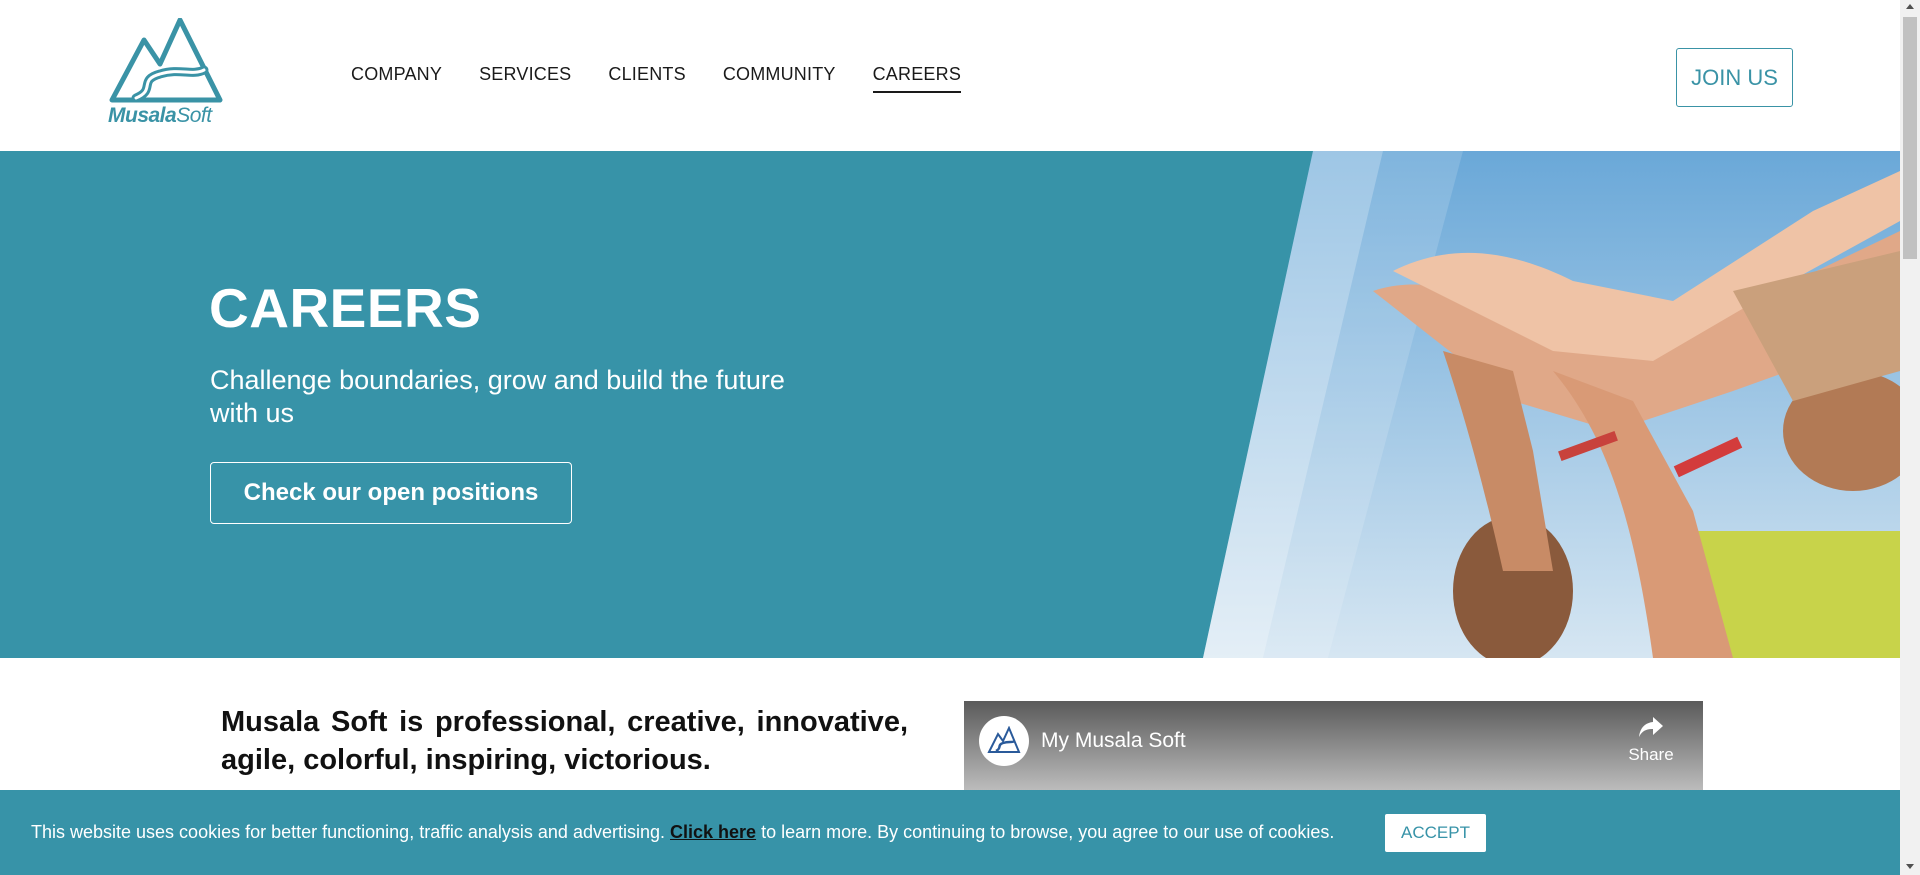 The width and height of the screenshot is (1920, 875). What do you see at coordinates (1910, 437) in the screenshot?
I see `page-scrollbar` at bounding box center [1910, 437].